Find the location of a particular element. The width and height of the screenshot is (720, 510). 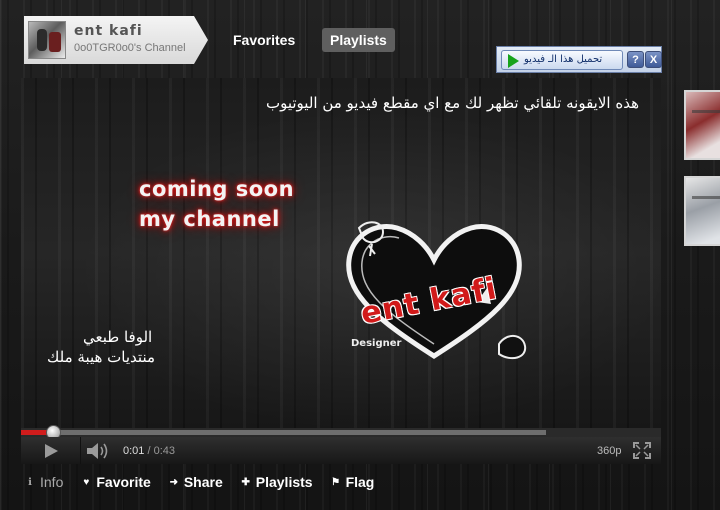

channel-name: ent kafi is located at coordinates (108, 31).